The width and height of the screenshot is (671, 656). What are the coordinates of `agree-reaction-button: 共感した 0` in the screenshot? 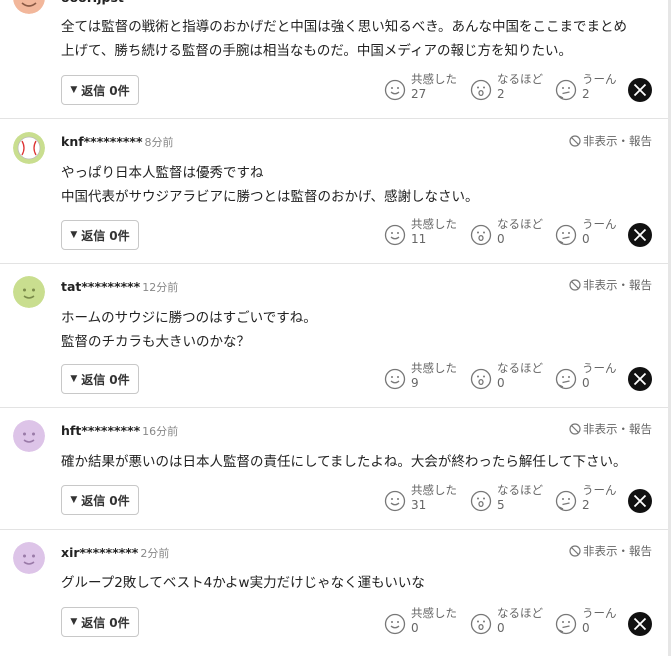 It's located at (424, 622).